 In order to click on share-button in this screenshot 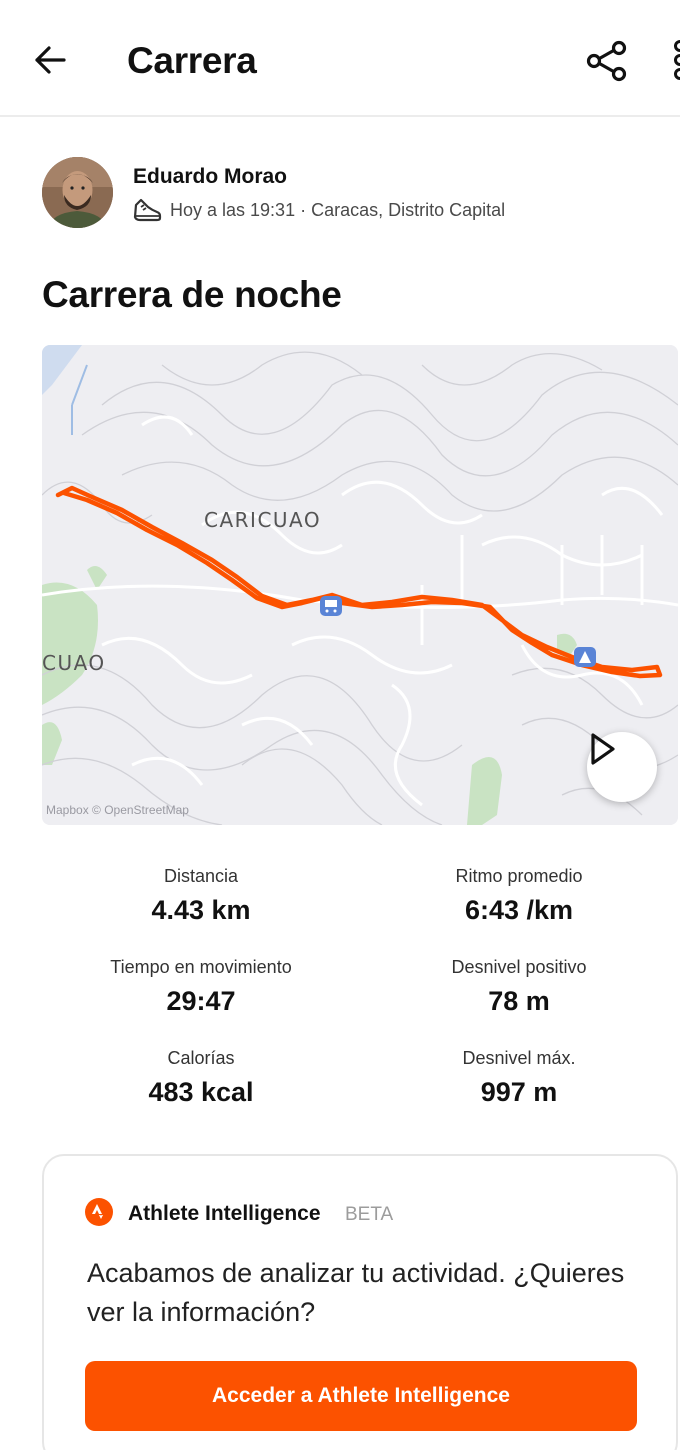, I will do `click(607, 61)`.